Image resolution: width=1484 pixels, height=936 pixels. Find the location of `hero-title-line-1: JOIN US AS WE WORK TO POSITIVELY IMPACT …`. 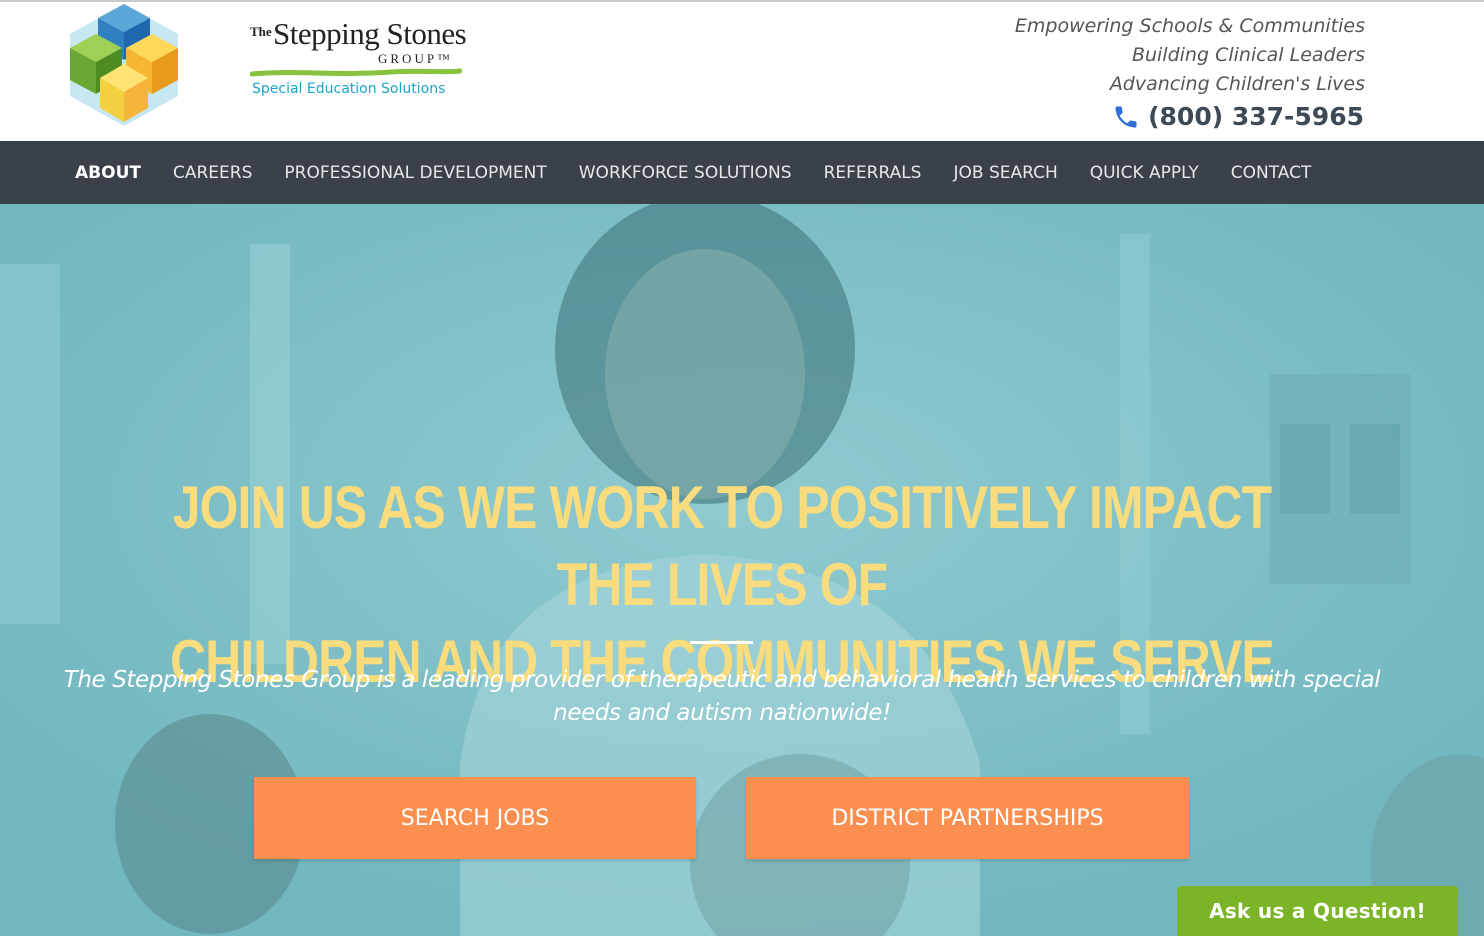

hero-title-line-1: JOIN US AS WE WORK TO POSITIVELY IMPACT … is located at coordinates (722, 546).